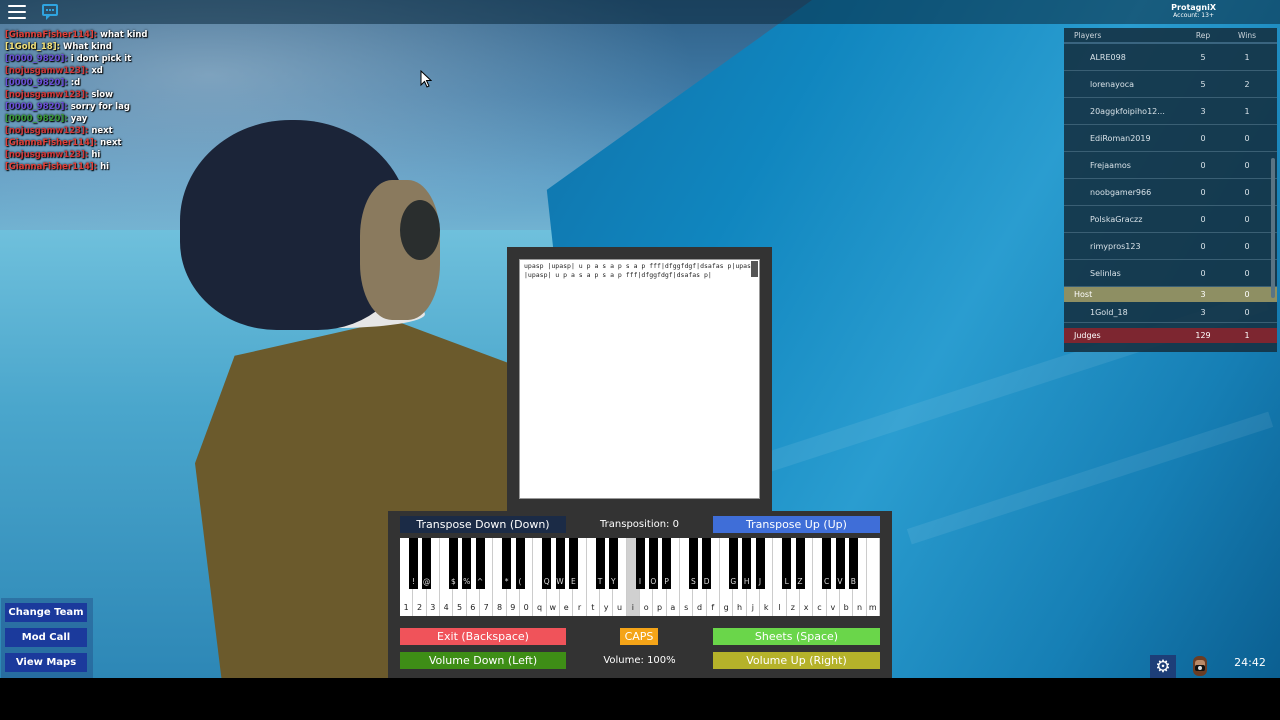  I want to click on black-key: H, so click(747, 563).